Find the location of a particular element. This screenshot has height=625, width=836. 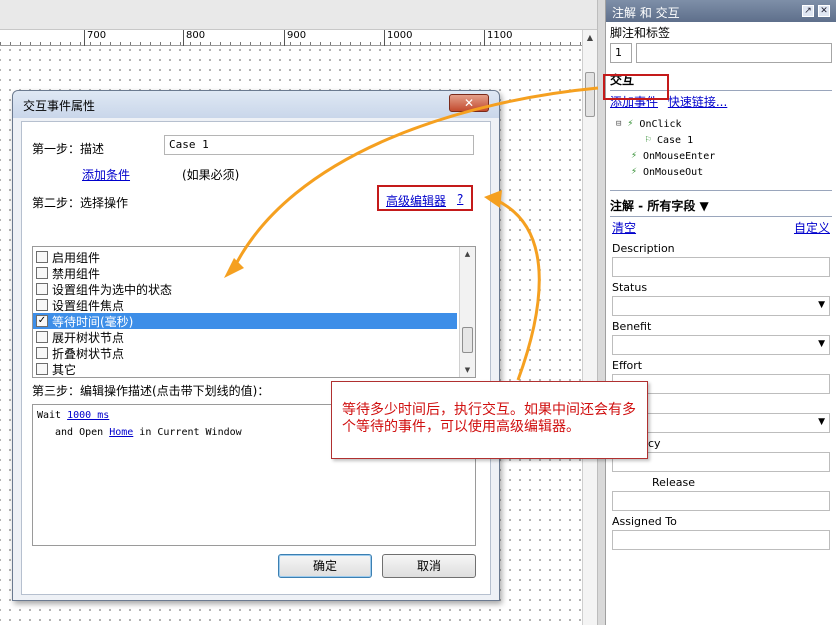

annotation-callout: 等待多少时间后，执行交互。如果中间还会有多个等待的事件，可以使用高级编辑器。 is located at coordinates (489, 420).